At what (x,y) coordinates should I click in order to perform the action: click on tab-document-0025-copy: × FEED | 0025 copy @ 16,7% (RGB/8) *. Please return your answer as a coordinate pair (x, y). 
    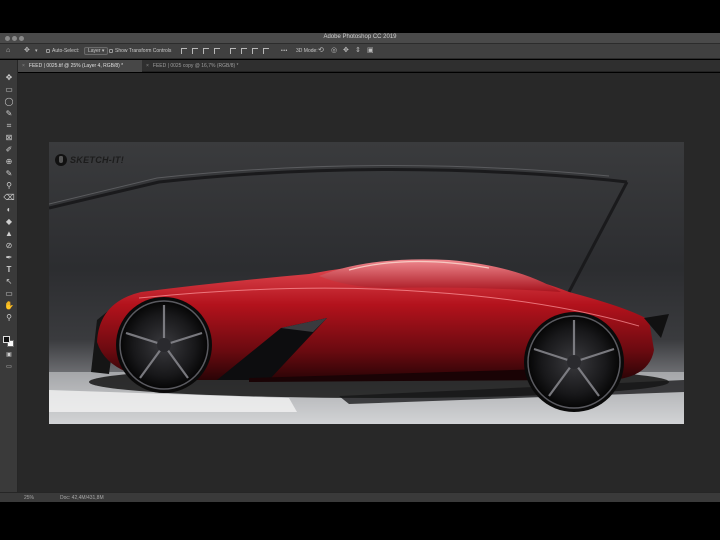
    Looking at the image, I should click on (204, 66).